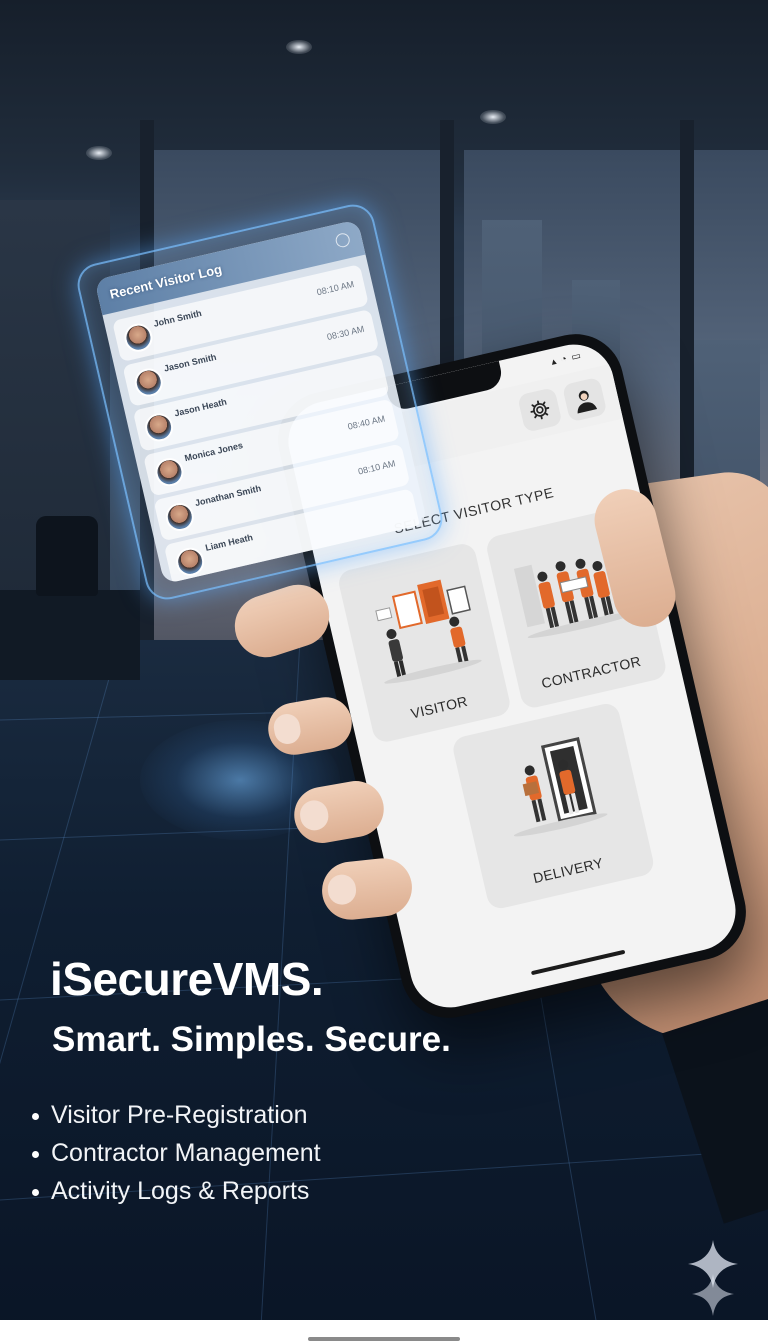 This screenshot has height=1344, width=768. Describe the element at coordinates (186, 1153) in the screenshot. I see `feature-text: Contractor Management` at that location.